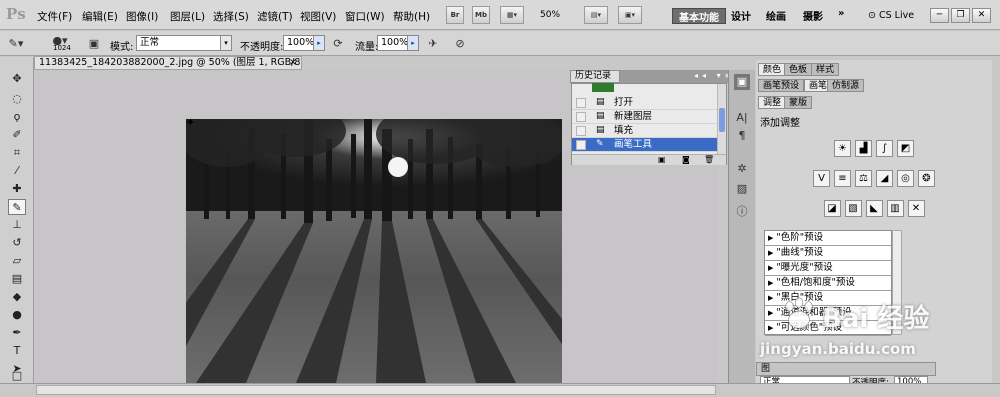 This screenshot has height=397, width=1000. I want to click on channel-mixer-icon: ❂, so click(926, 178).